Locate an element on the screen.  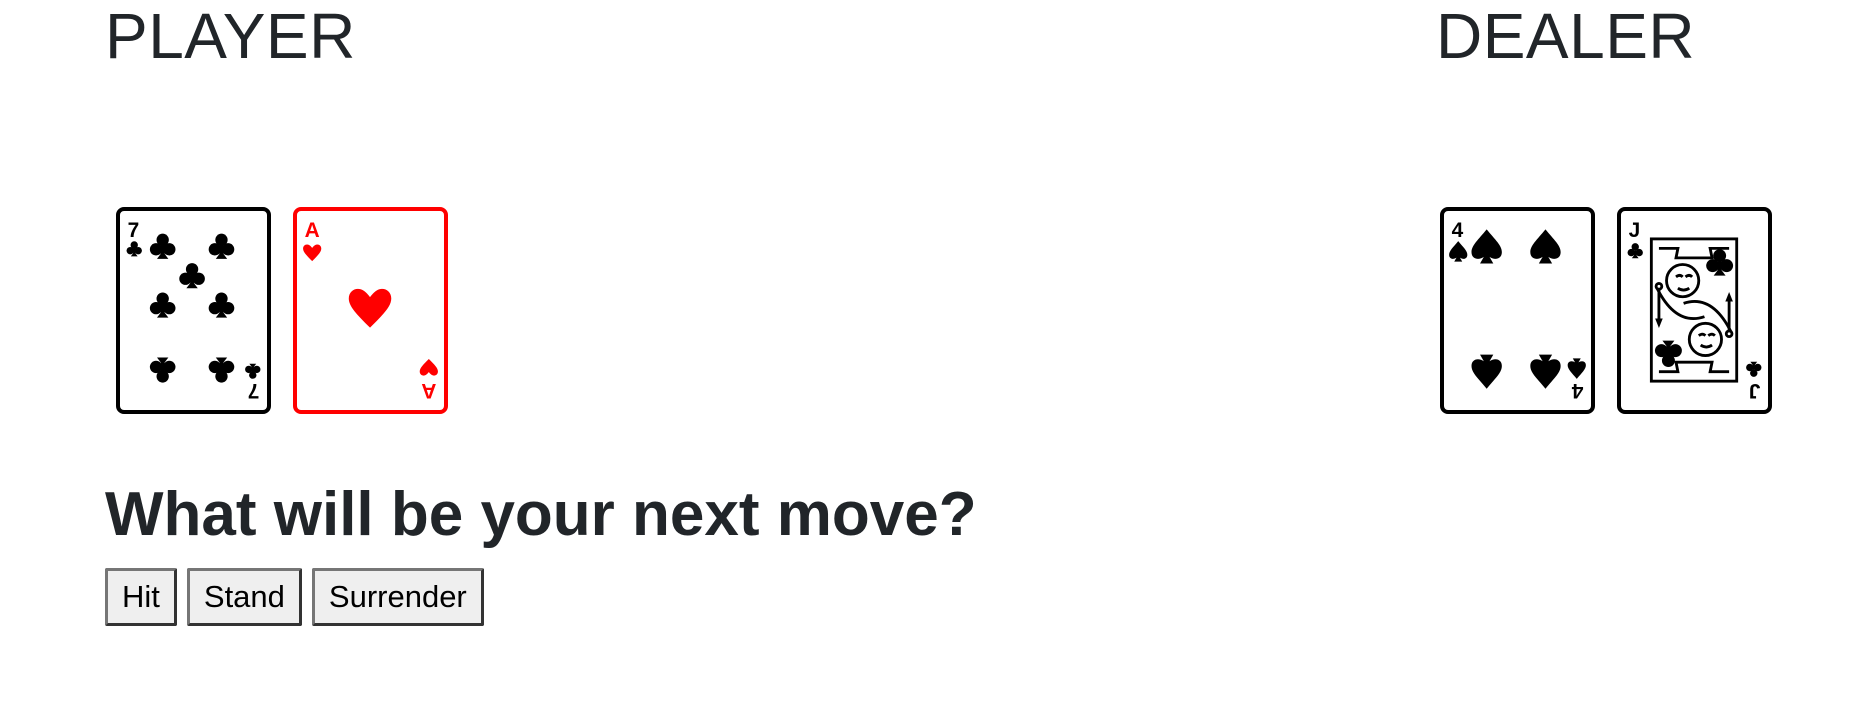
playing-card-ace-of-hearts: A A is located at coordinates (370, 310).